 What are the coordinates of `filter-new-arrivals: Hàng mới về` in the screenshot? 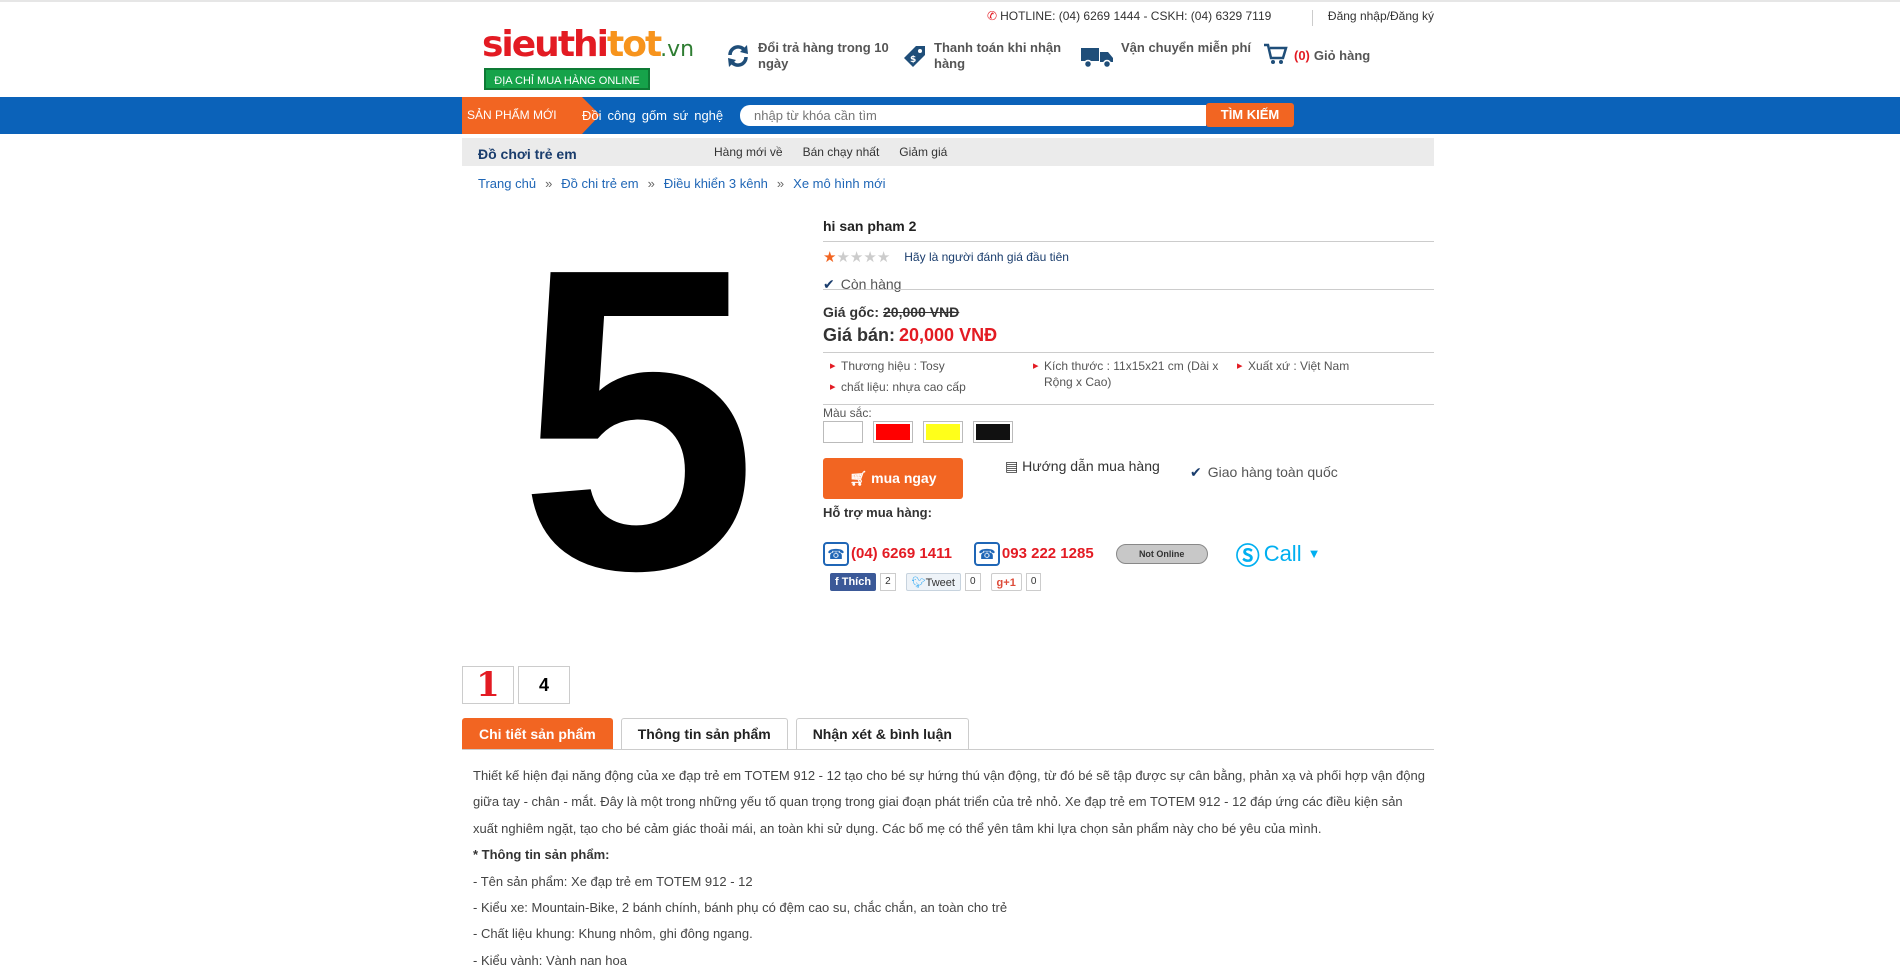 It's located at (748, 152).